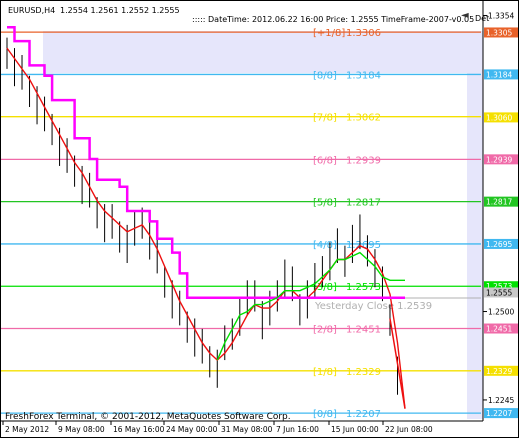 This screenshot has width=519, height=438. I want to click on collapse-arrow-icon: ◄, so click(465, 15).